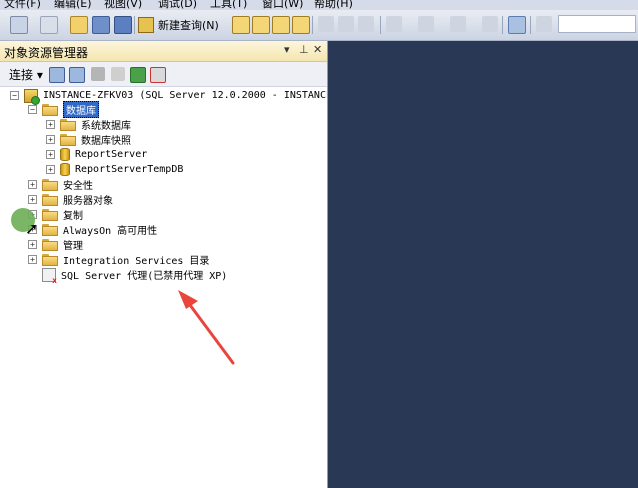  Describe the element at coordinates (544, 24) in the screenshot. I see `execute-icon` at that location.